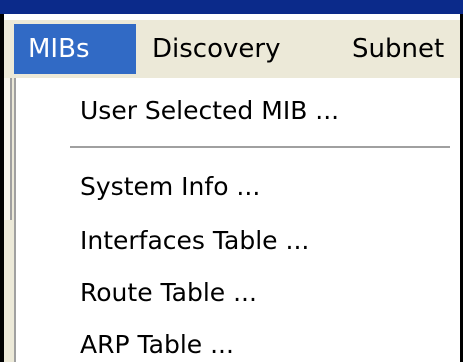 The height and width of the screenshot is (362, 463). What do you see at coordinates (400, 49) in the screenshot?
I see `menu-subnet: Subnet` at bounding box center [400, 49].